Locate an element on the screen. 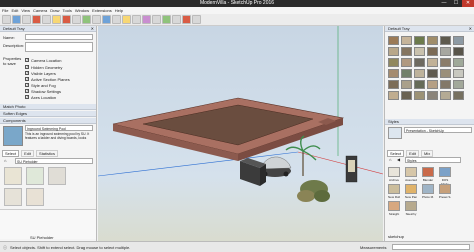 The height and width of the screenshot is (252, 474). paint-tool-icon is located at coordinates (126, 19).